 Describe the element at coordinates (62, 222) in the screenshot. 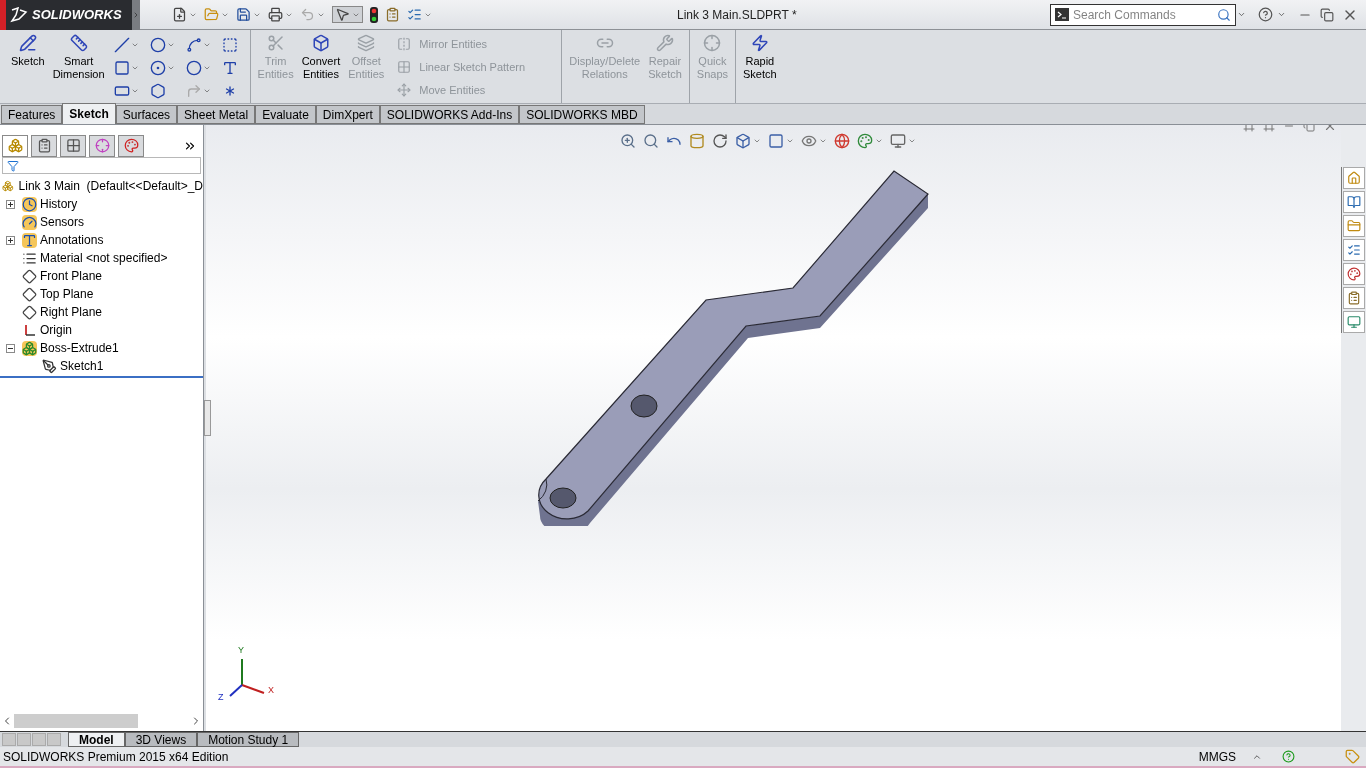

I see `tree-item: Sensors` at that location.